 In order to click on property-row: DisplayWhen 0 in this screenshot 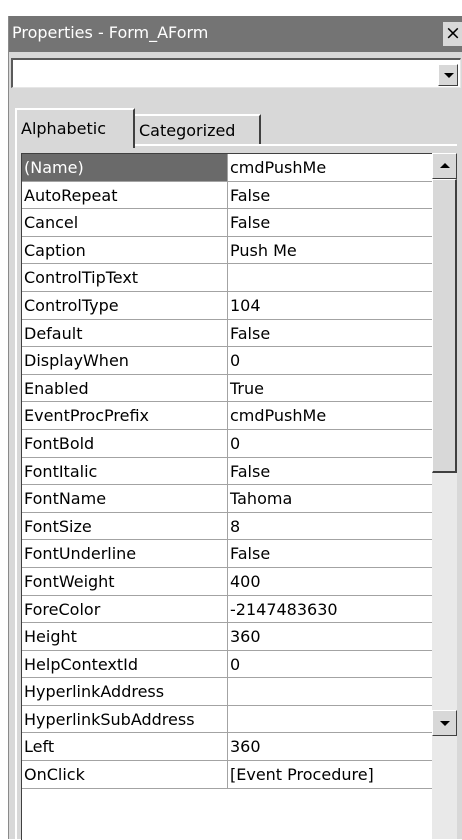, I will do `click(227, 361)`.